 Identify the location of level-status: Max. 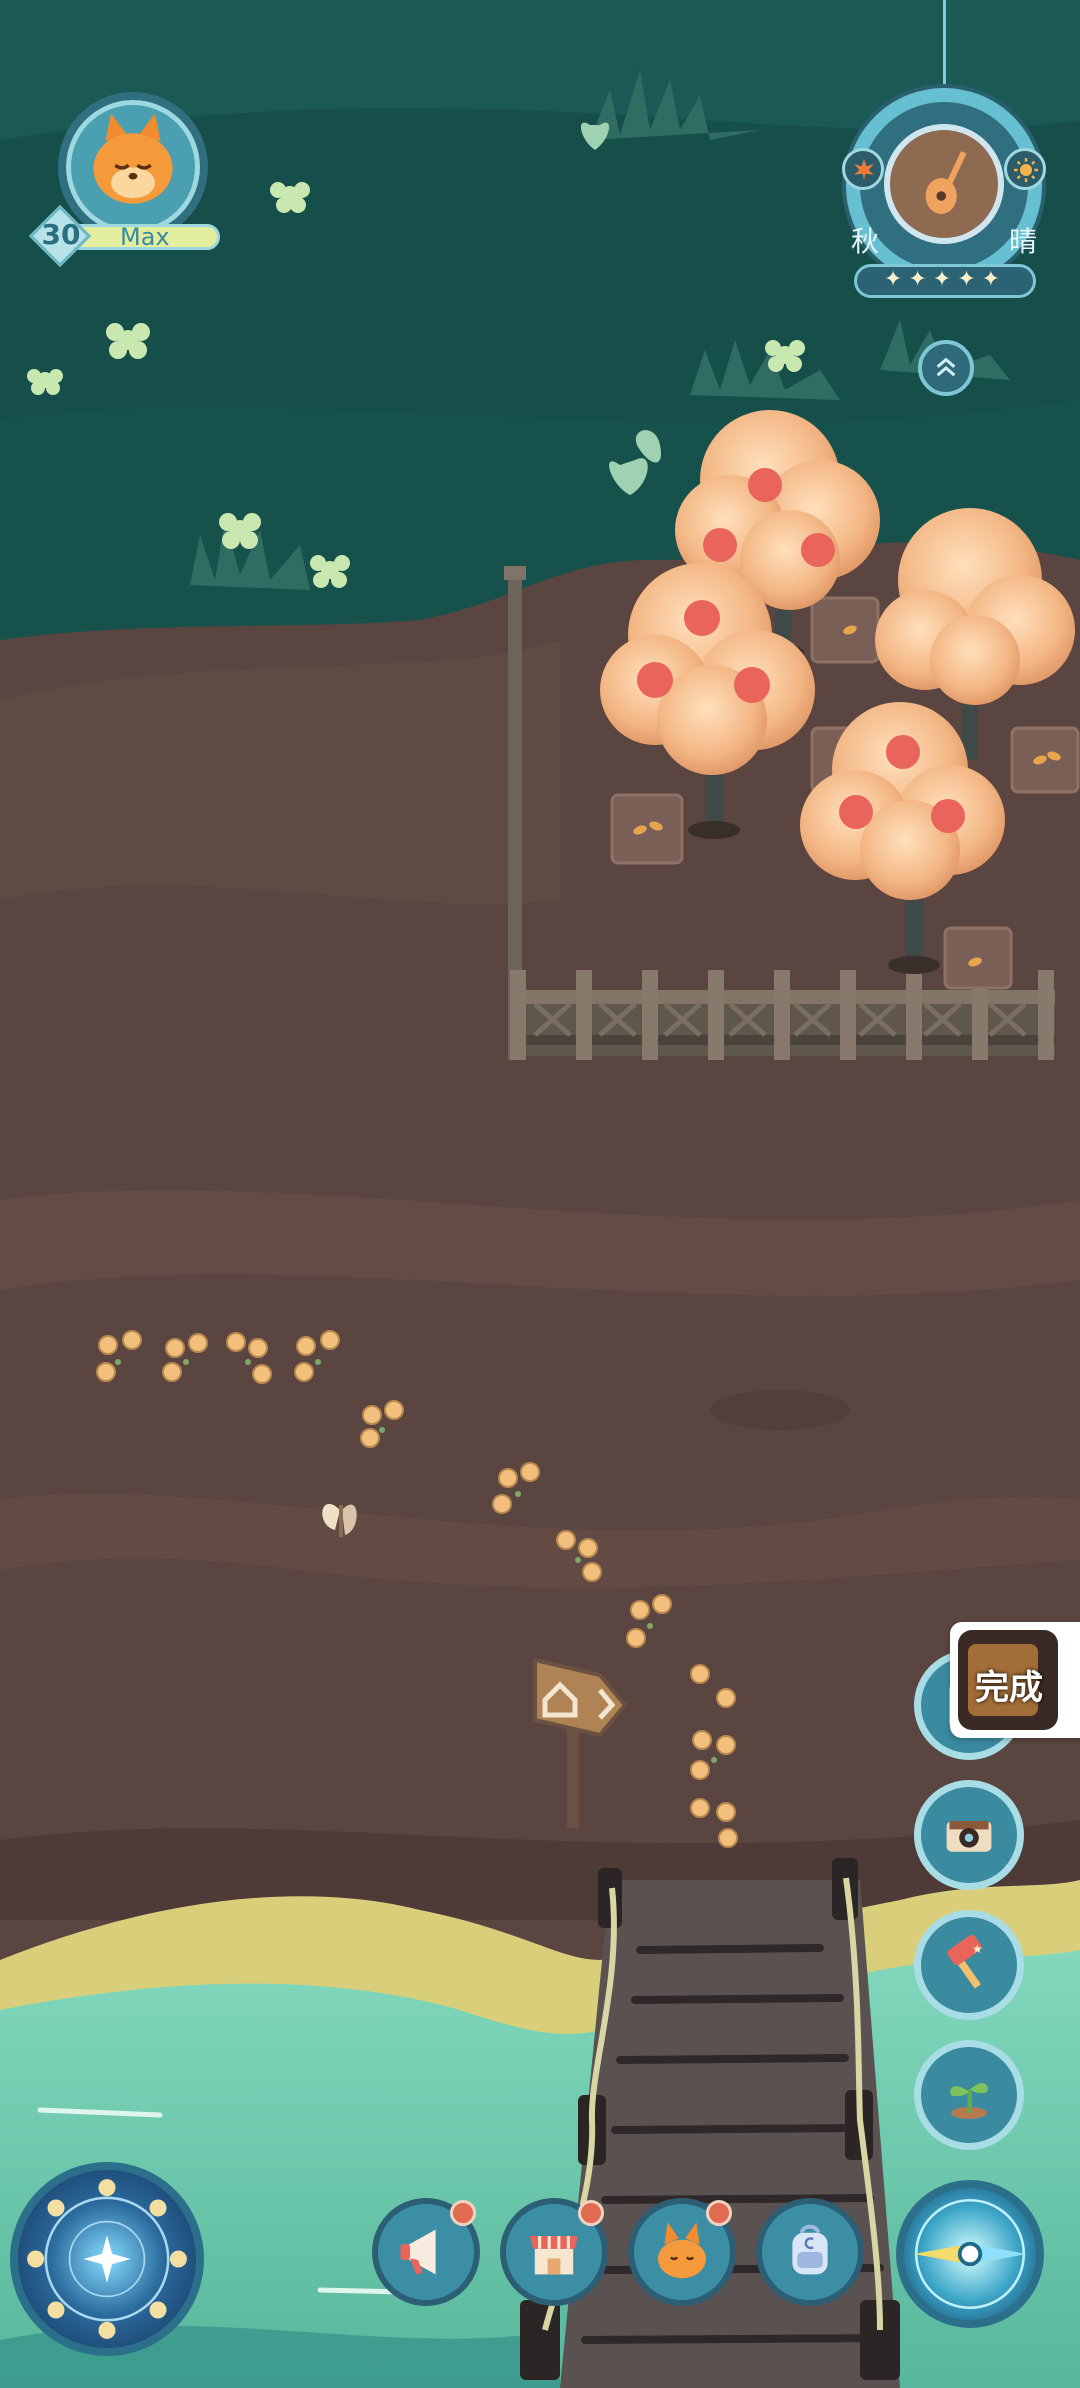
(145, 237).